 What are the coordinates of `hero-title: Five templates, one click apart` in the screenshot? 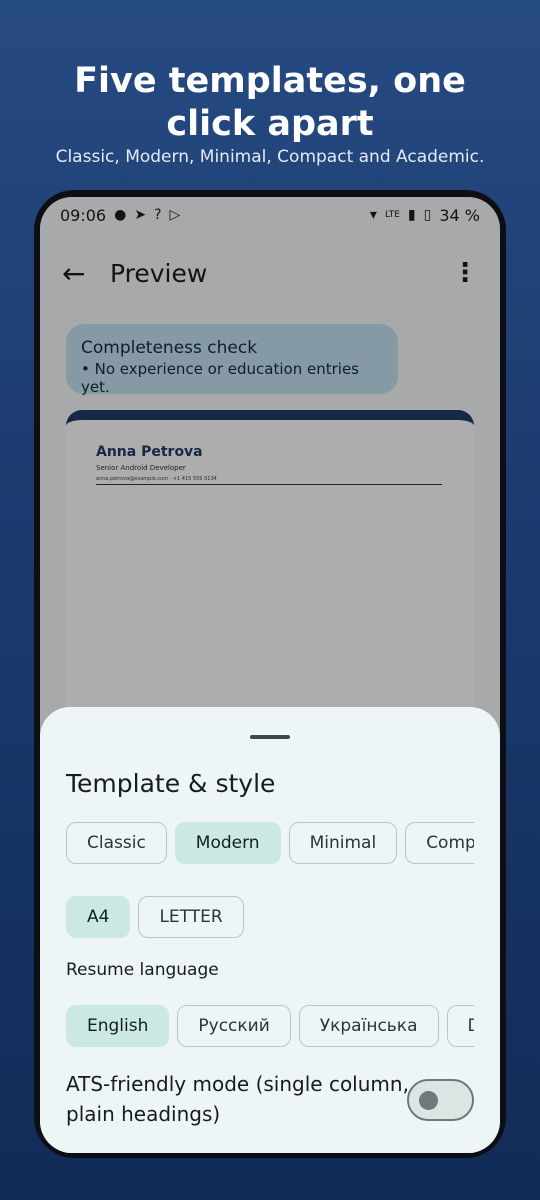 It's located at (270, 102).